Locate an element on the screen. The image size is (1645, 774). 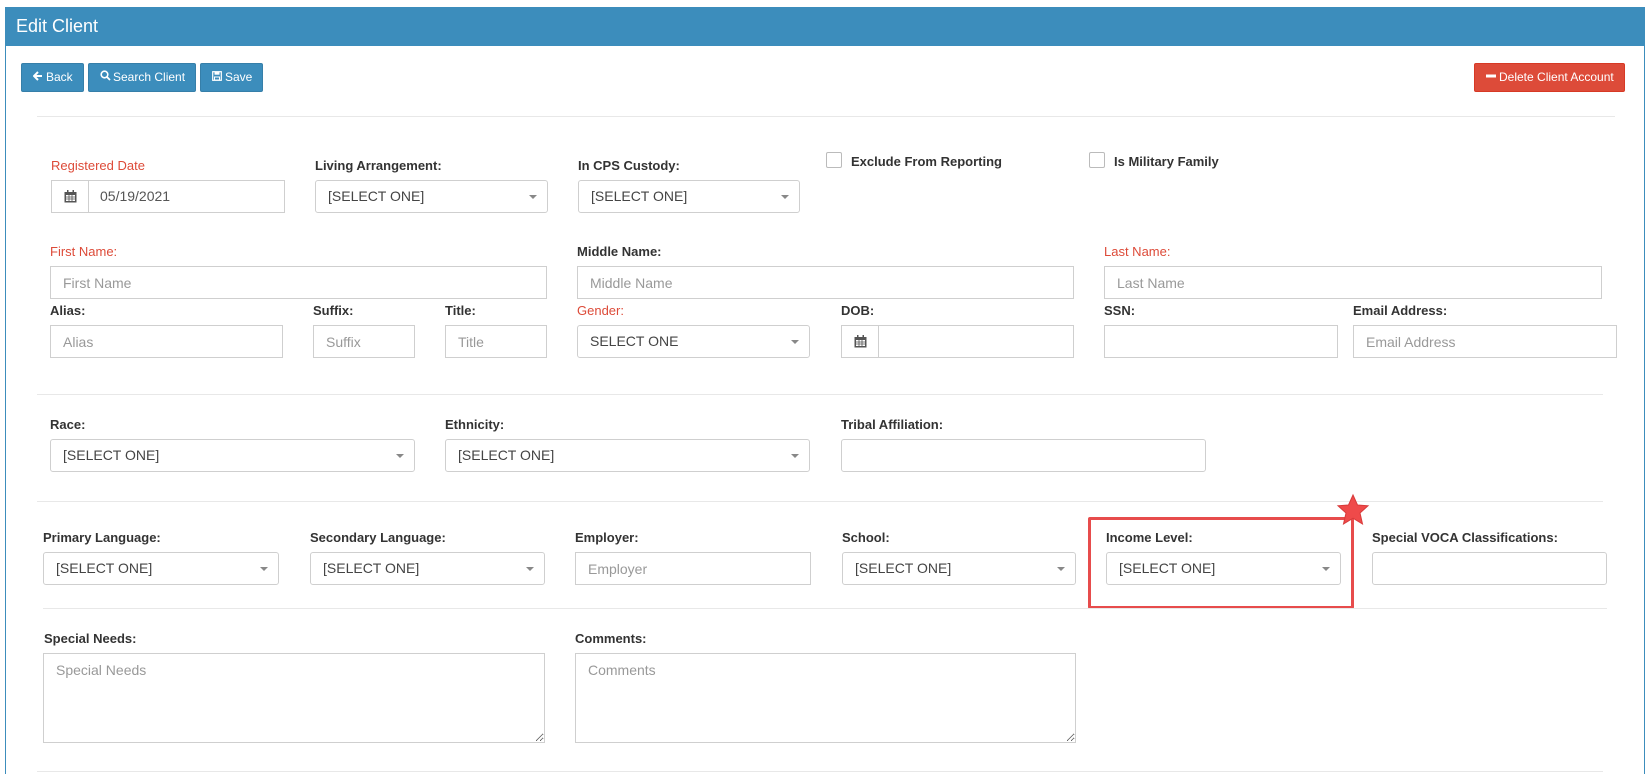
ssn-input is located at coordinates (1221, 341).